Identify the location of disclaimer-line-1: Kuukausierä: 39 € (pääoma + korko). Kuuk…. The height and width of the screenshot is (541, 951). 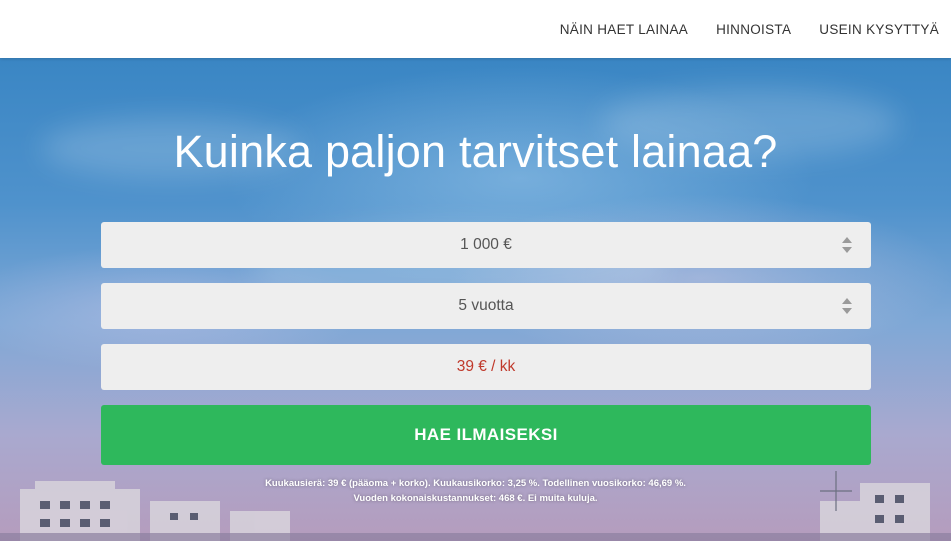
(475, 483).